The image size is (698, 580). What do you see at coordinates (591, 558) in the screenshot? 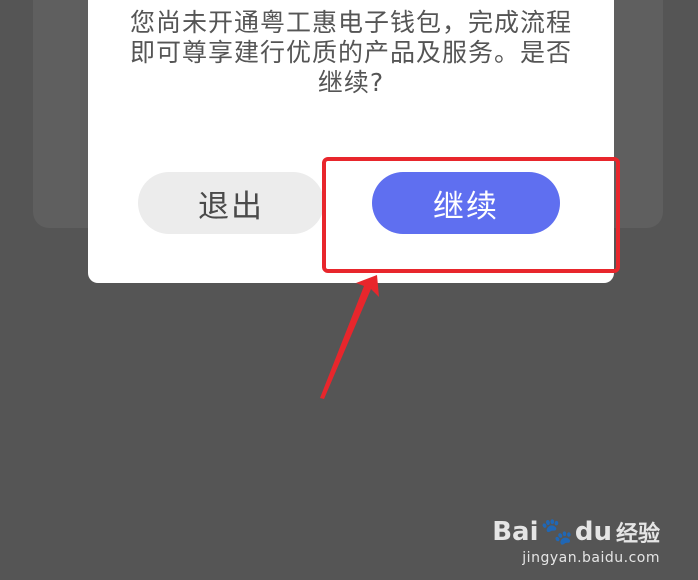
I see `watermark-url: jingyan.baidu.com` at bounding box center [591, 558].